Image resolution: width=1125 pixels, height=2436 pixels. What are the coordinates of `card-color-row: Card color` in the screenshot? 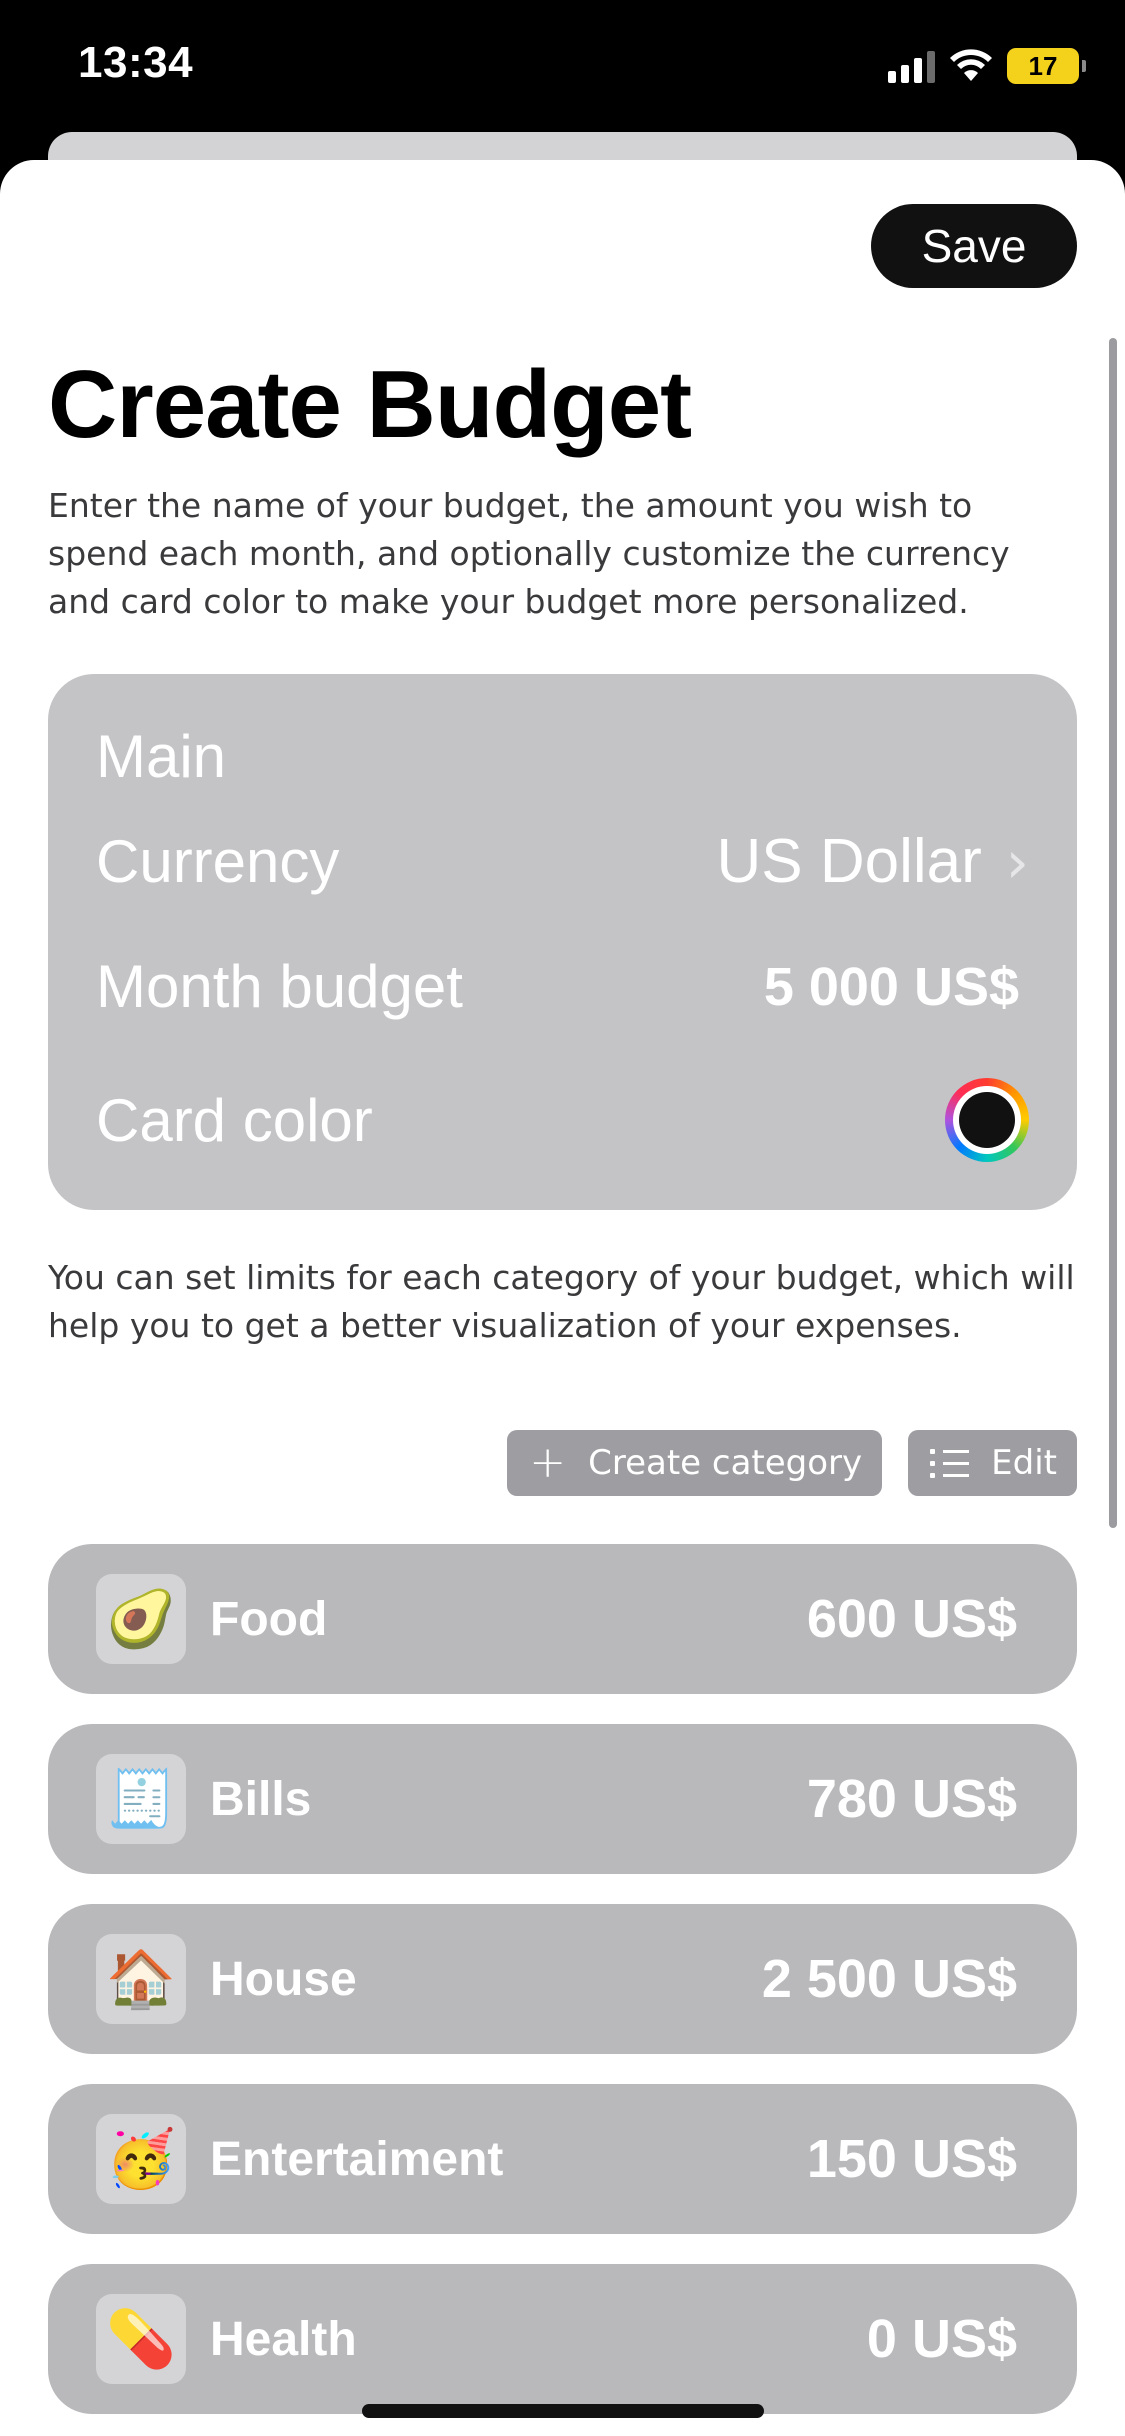 It's located at (562, 1120).